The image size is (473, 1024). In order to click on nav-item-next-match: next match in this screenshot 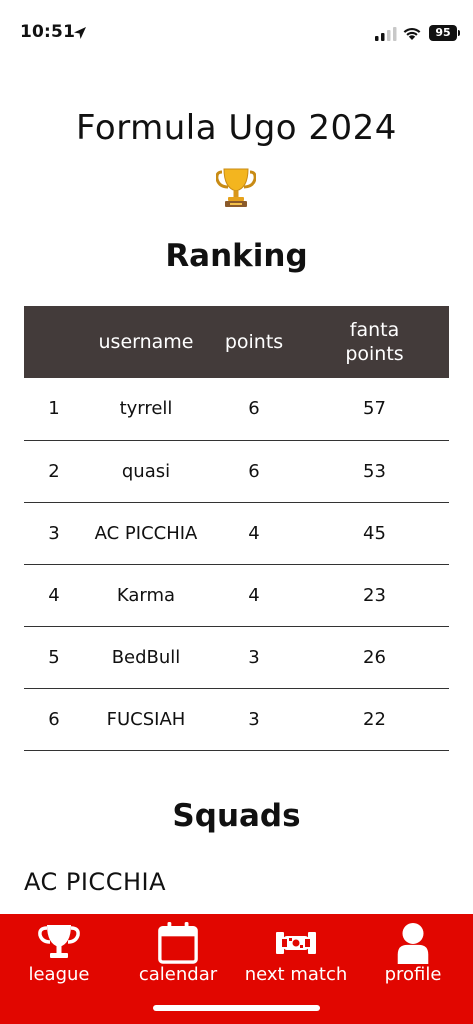, I will do `click(296, 954)`.